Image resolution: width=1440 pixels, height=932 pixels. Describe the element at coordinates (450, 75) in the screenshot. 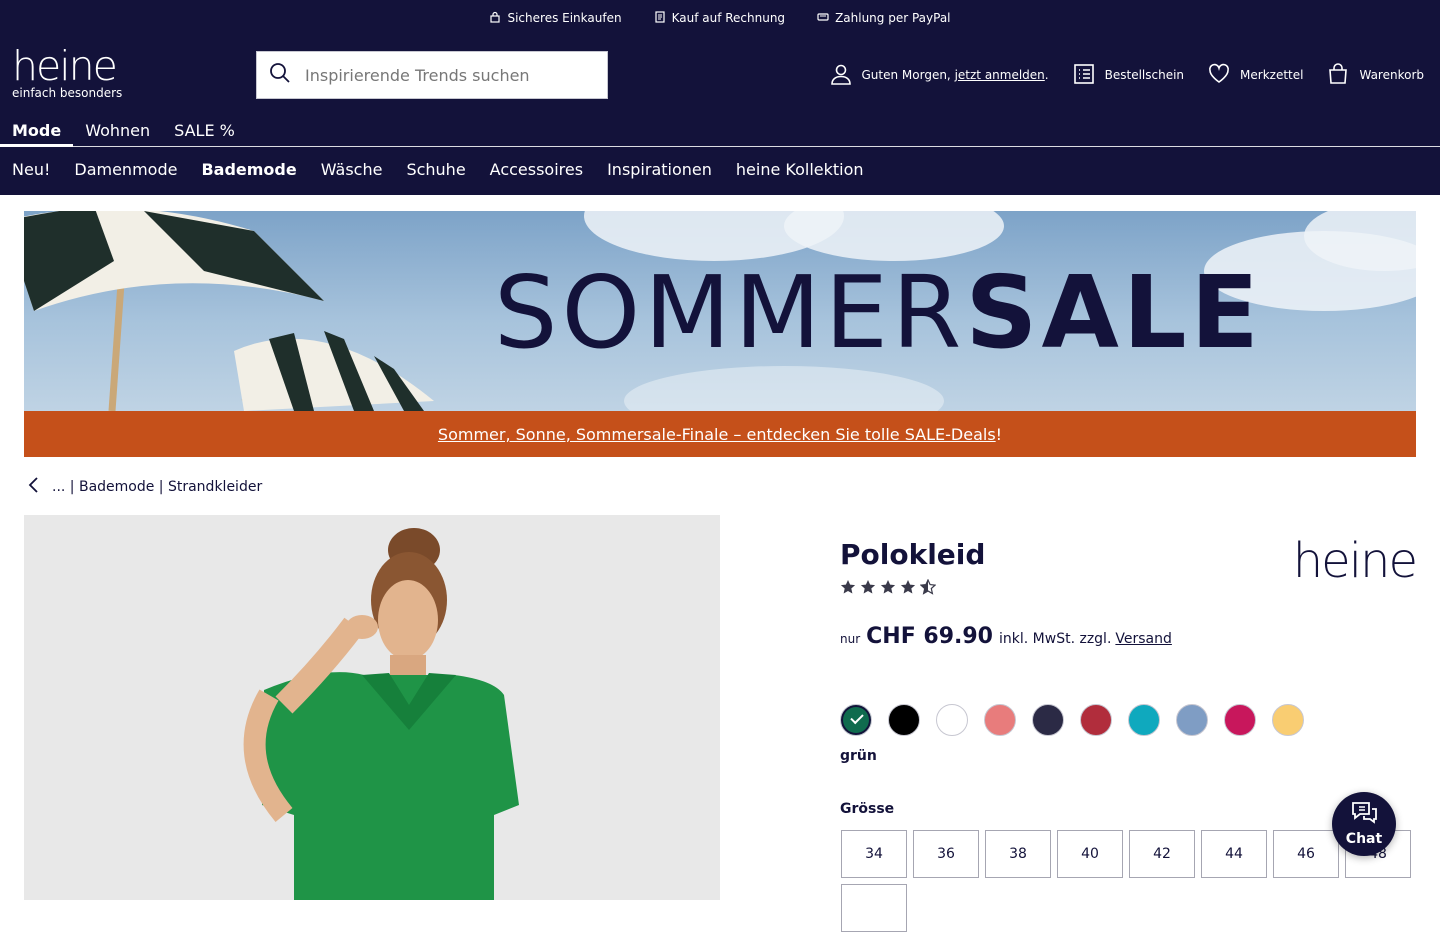

I see `search-input` at that location.